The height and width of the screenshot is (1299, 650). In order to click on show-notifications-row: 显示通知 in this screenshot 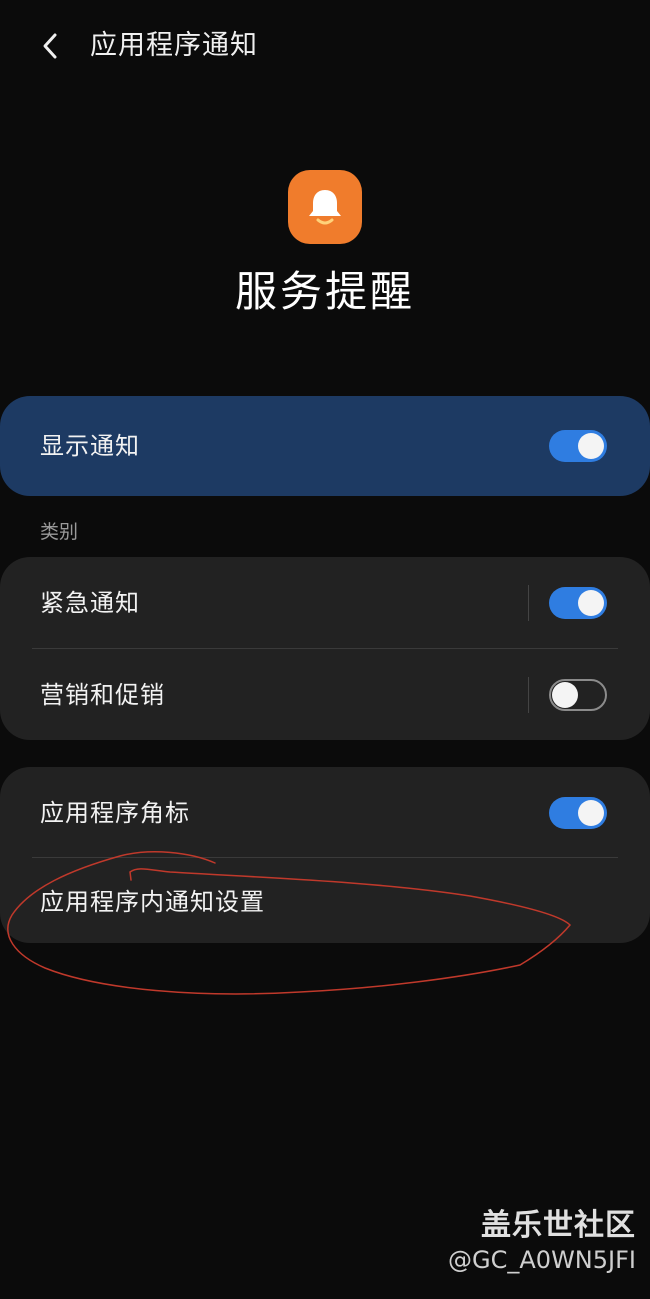, I will do `click(325, 446)`.